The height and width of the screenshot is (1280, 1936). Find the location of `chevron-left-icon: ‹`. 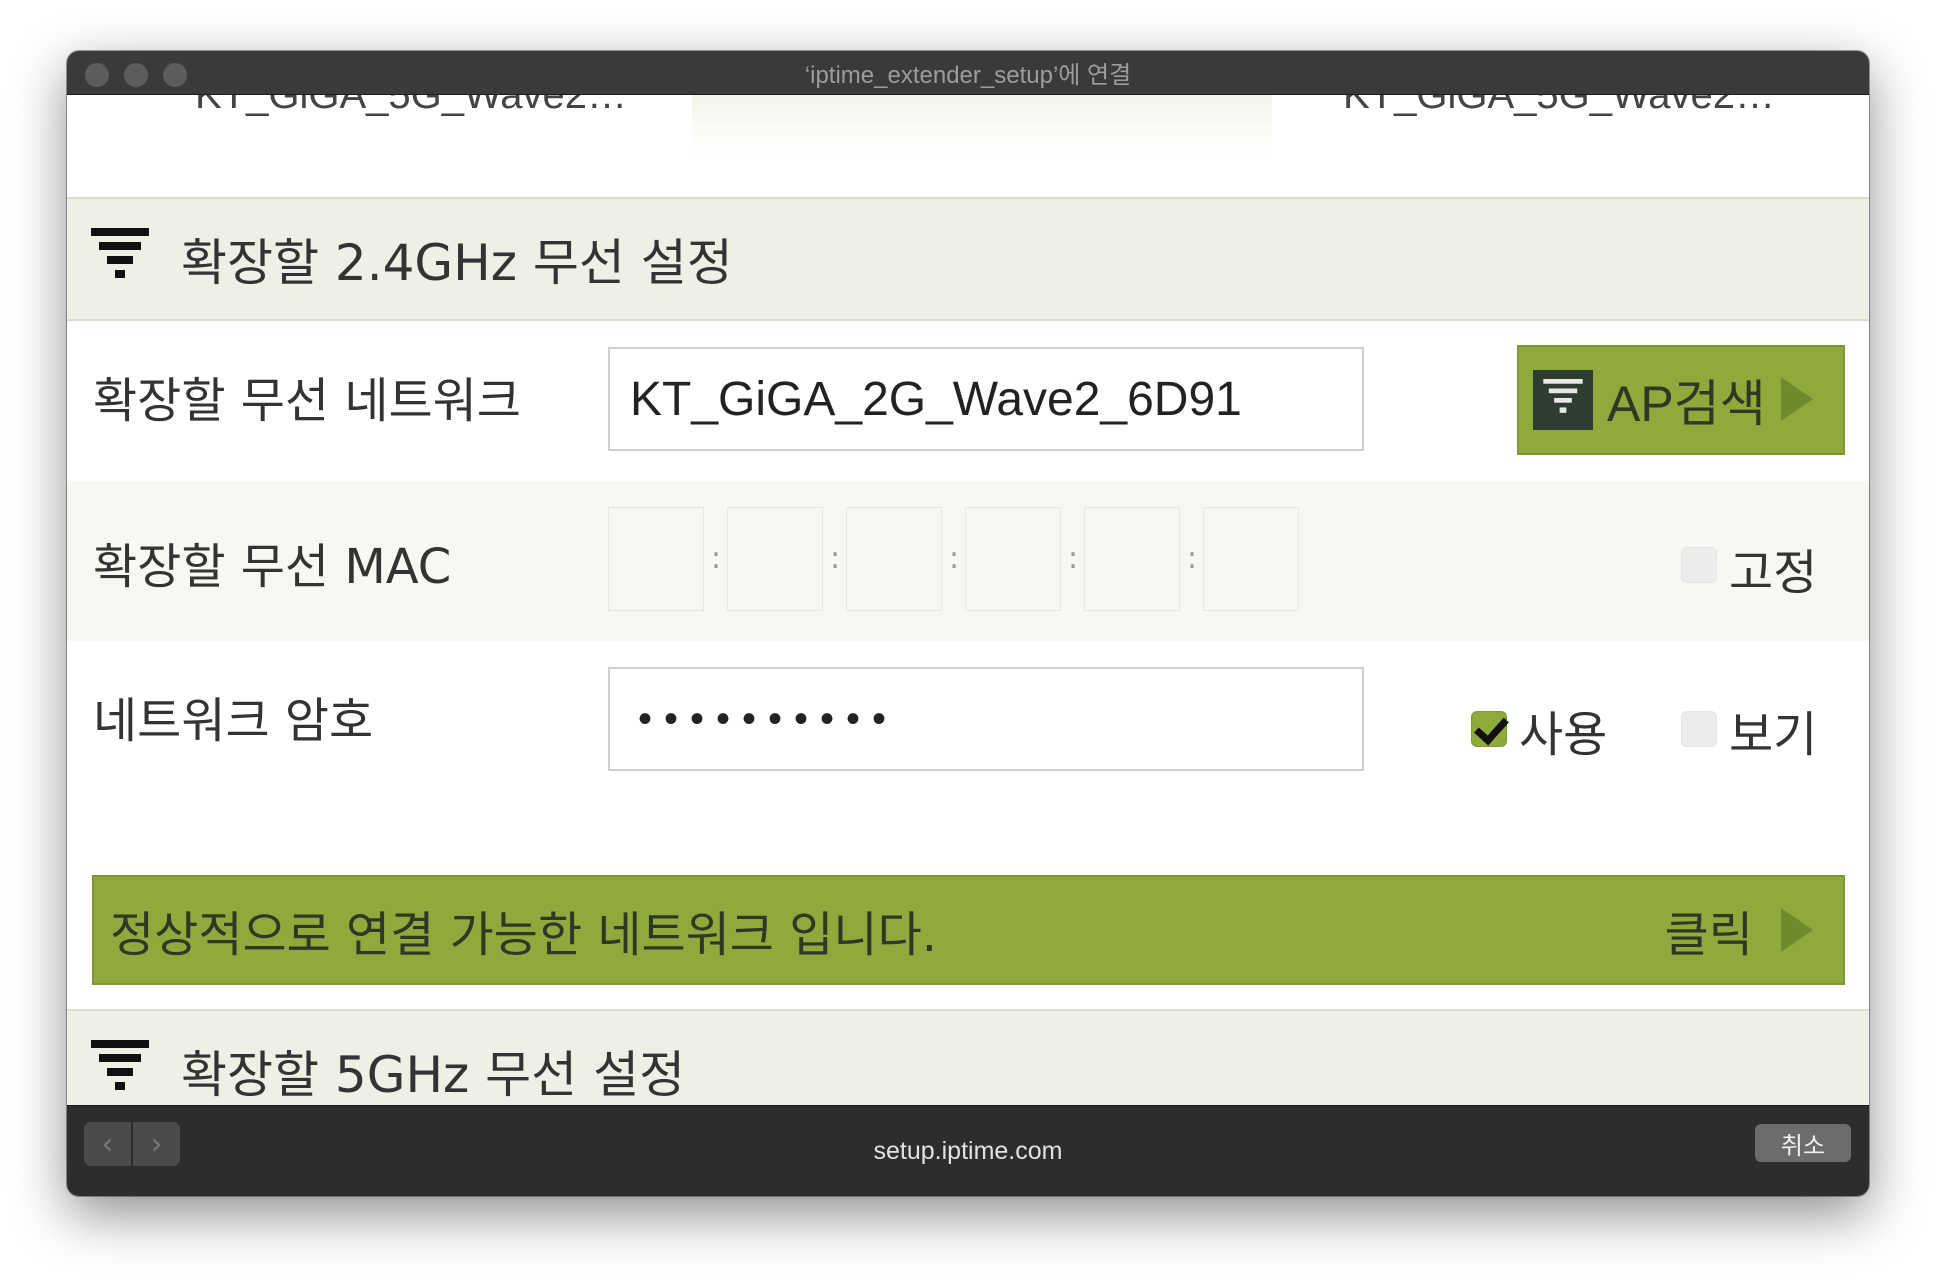

chevron-left-icon: ‹ is located at coordinates (107, 1144).